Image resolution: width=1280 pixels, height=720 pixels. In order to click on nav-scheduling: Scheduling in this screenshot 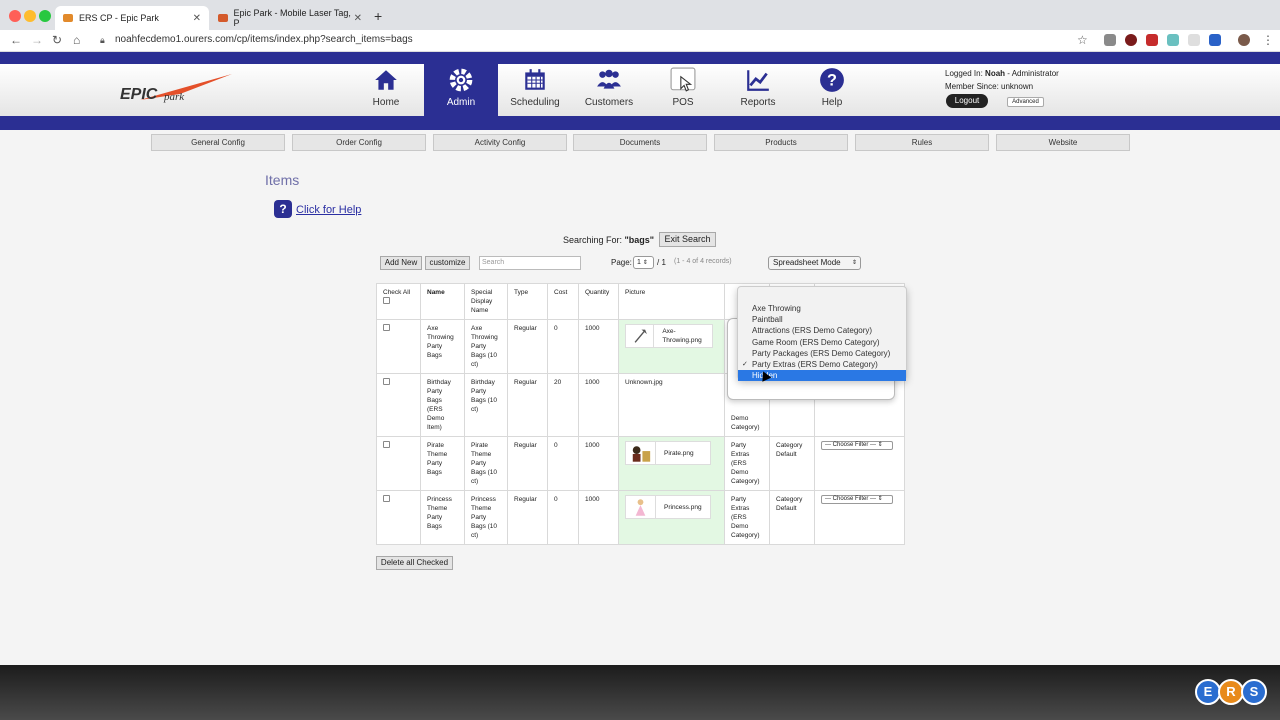, I will do `click(535, 90)`.